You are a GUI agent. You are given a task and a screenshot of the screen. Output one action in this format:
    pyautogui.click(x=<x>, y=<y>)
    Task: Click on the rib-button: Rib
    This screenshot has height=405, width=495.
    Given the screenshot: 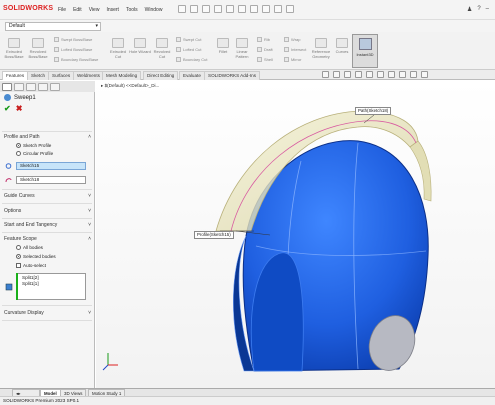 What is the action you would take?
    pyautogui.click(x=263, y=39)
    